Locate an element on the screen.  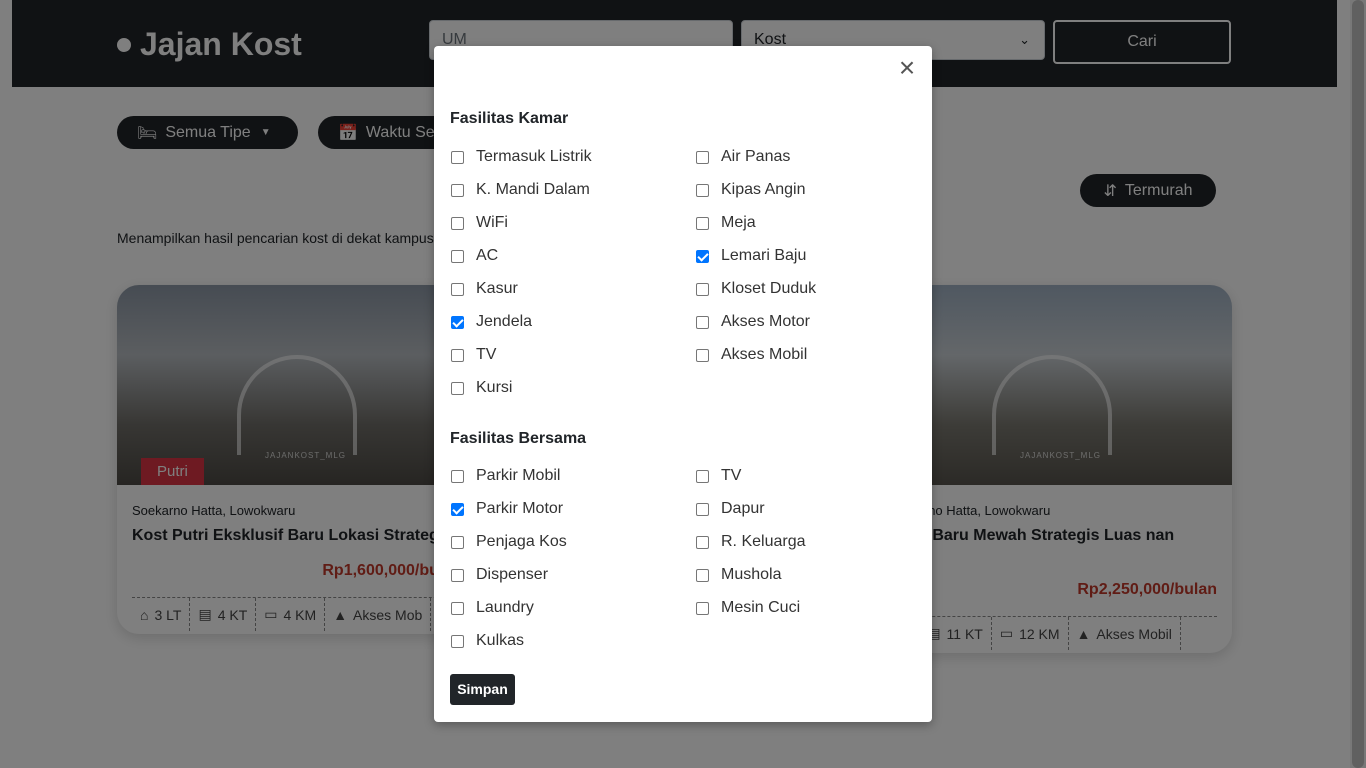
facility-label: Dispenser is located at coordinates (512, 575).